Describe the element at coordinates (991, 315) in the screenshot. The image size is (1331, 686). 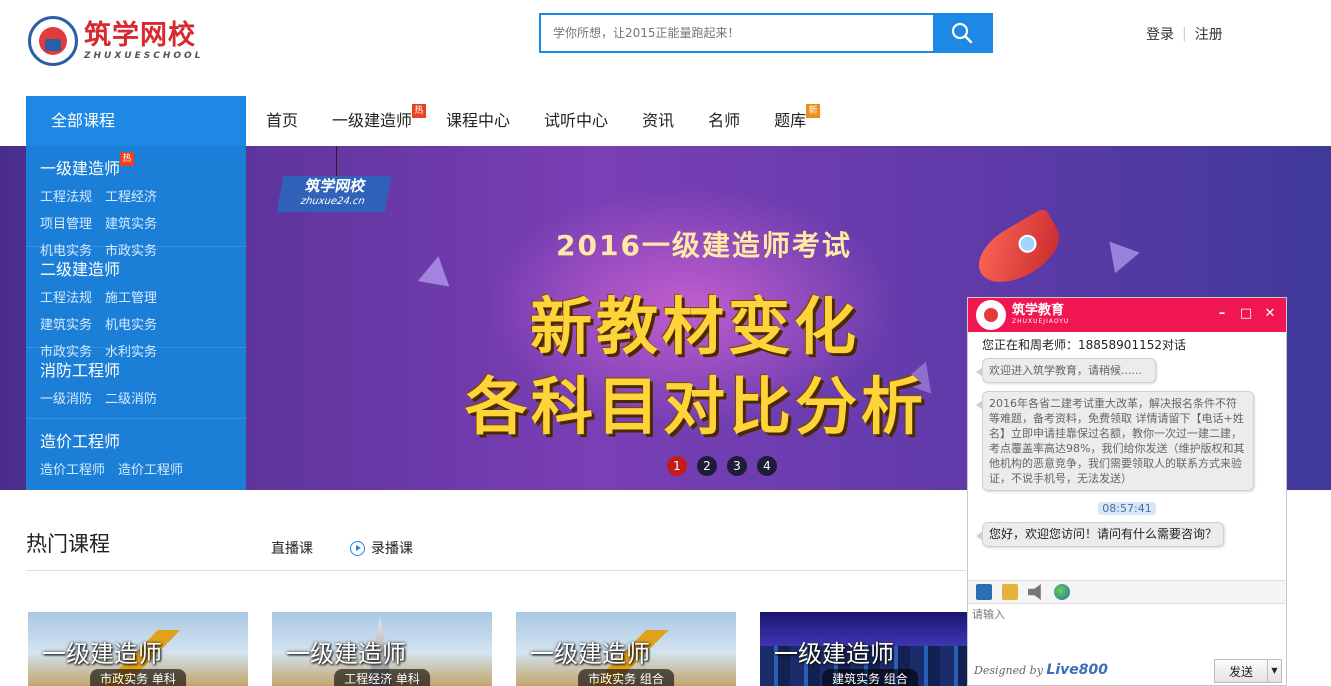
I see `chat-logo-icon` at that location.